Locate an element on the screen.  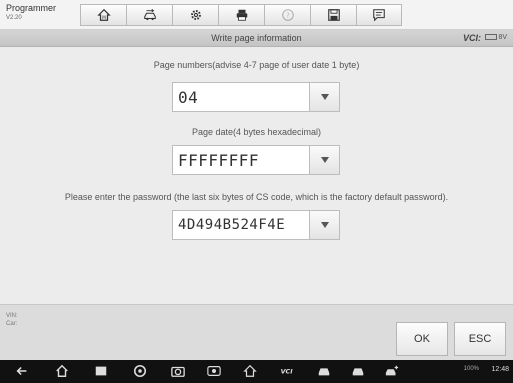
svg-text: M is located at coordinates (104, 18).